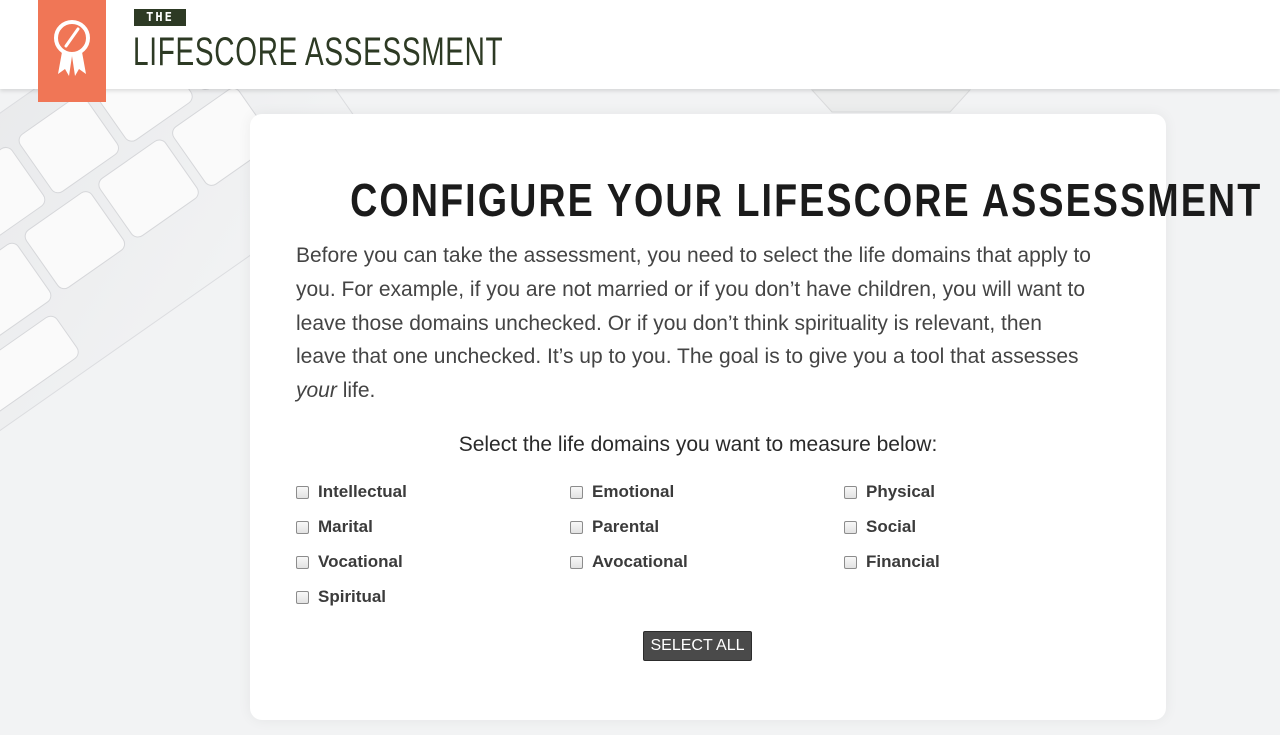 The width and height of the screenshot is (1280, 735). Describe the element at coordinates (576, 527) in the screenshot. I see `checkbox-parental` at that location.